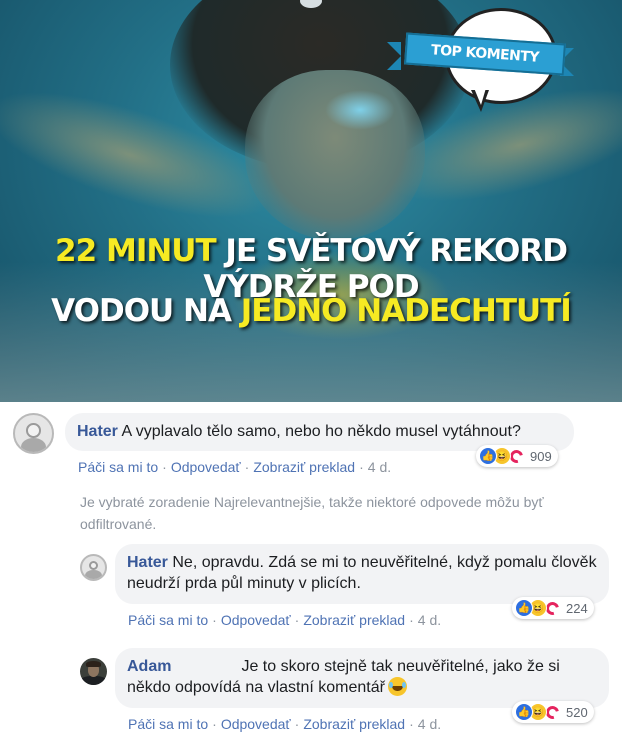 The width and height of the screenshot is (622, 743). I want to click on headline-line-2: VODOU NA JEDNO NADECHTUTÍ, so click(311, 311).